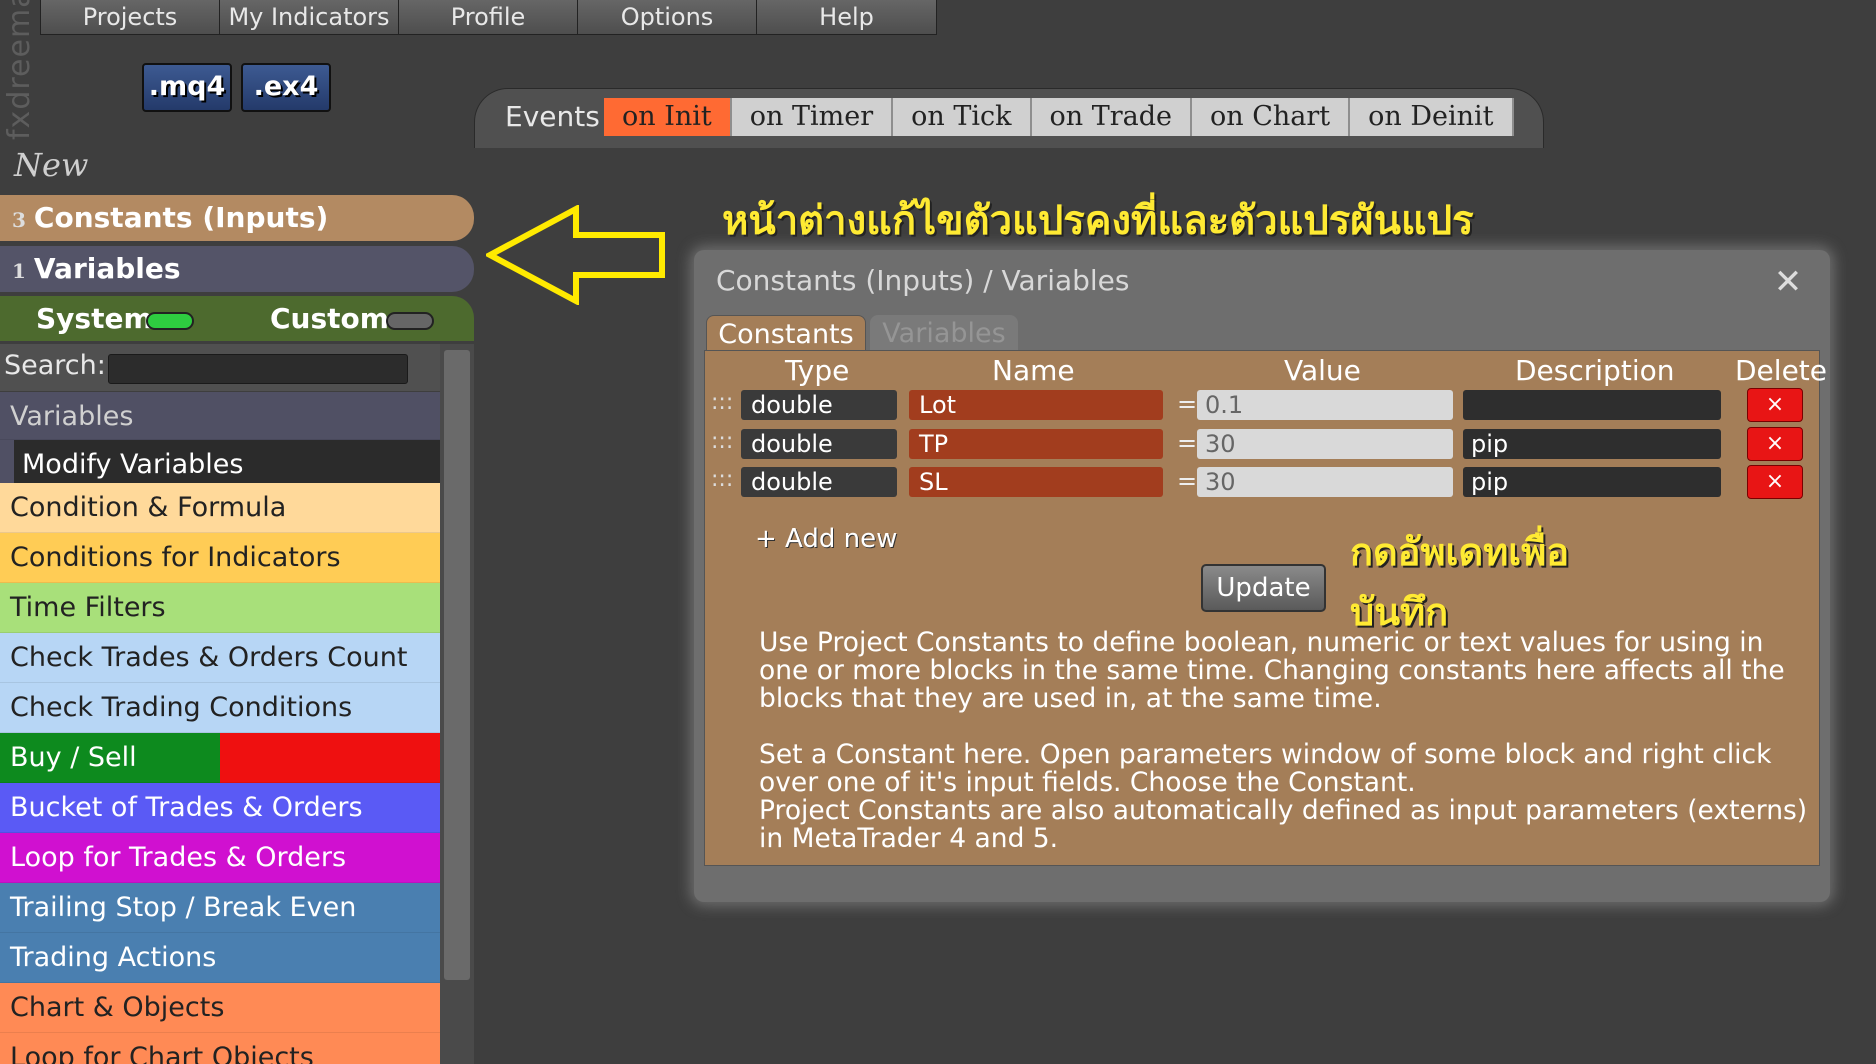 Image resolution: width=1876 pixels, height=1064 pixels. Describe the element at coordinates (258, 369) in the screenshot. I see `search-input` at that location.